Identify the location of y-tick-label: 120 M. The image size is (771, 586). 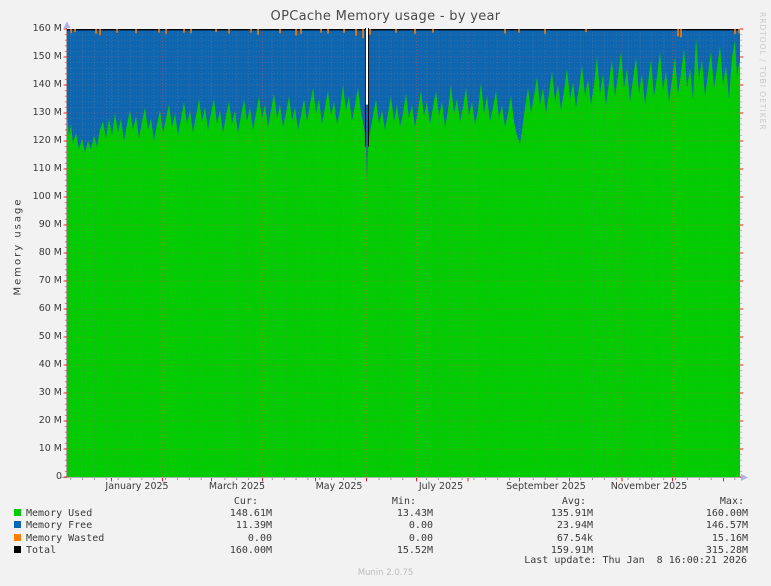
(47, 140).